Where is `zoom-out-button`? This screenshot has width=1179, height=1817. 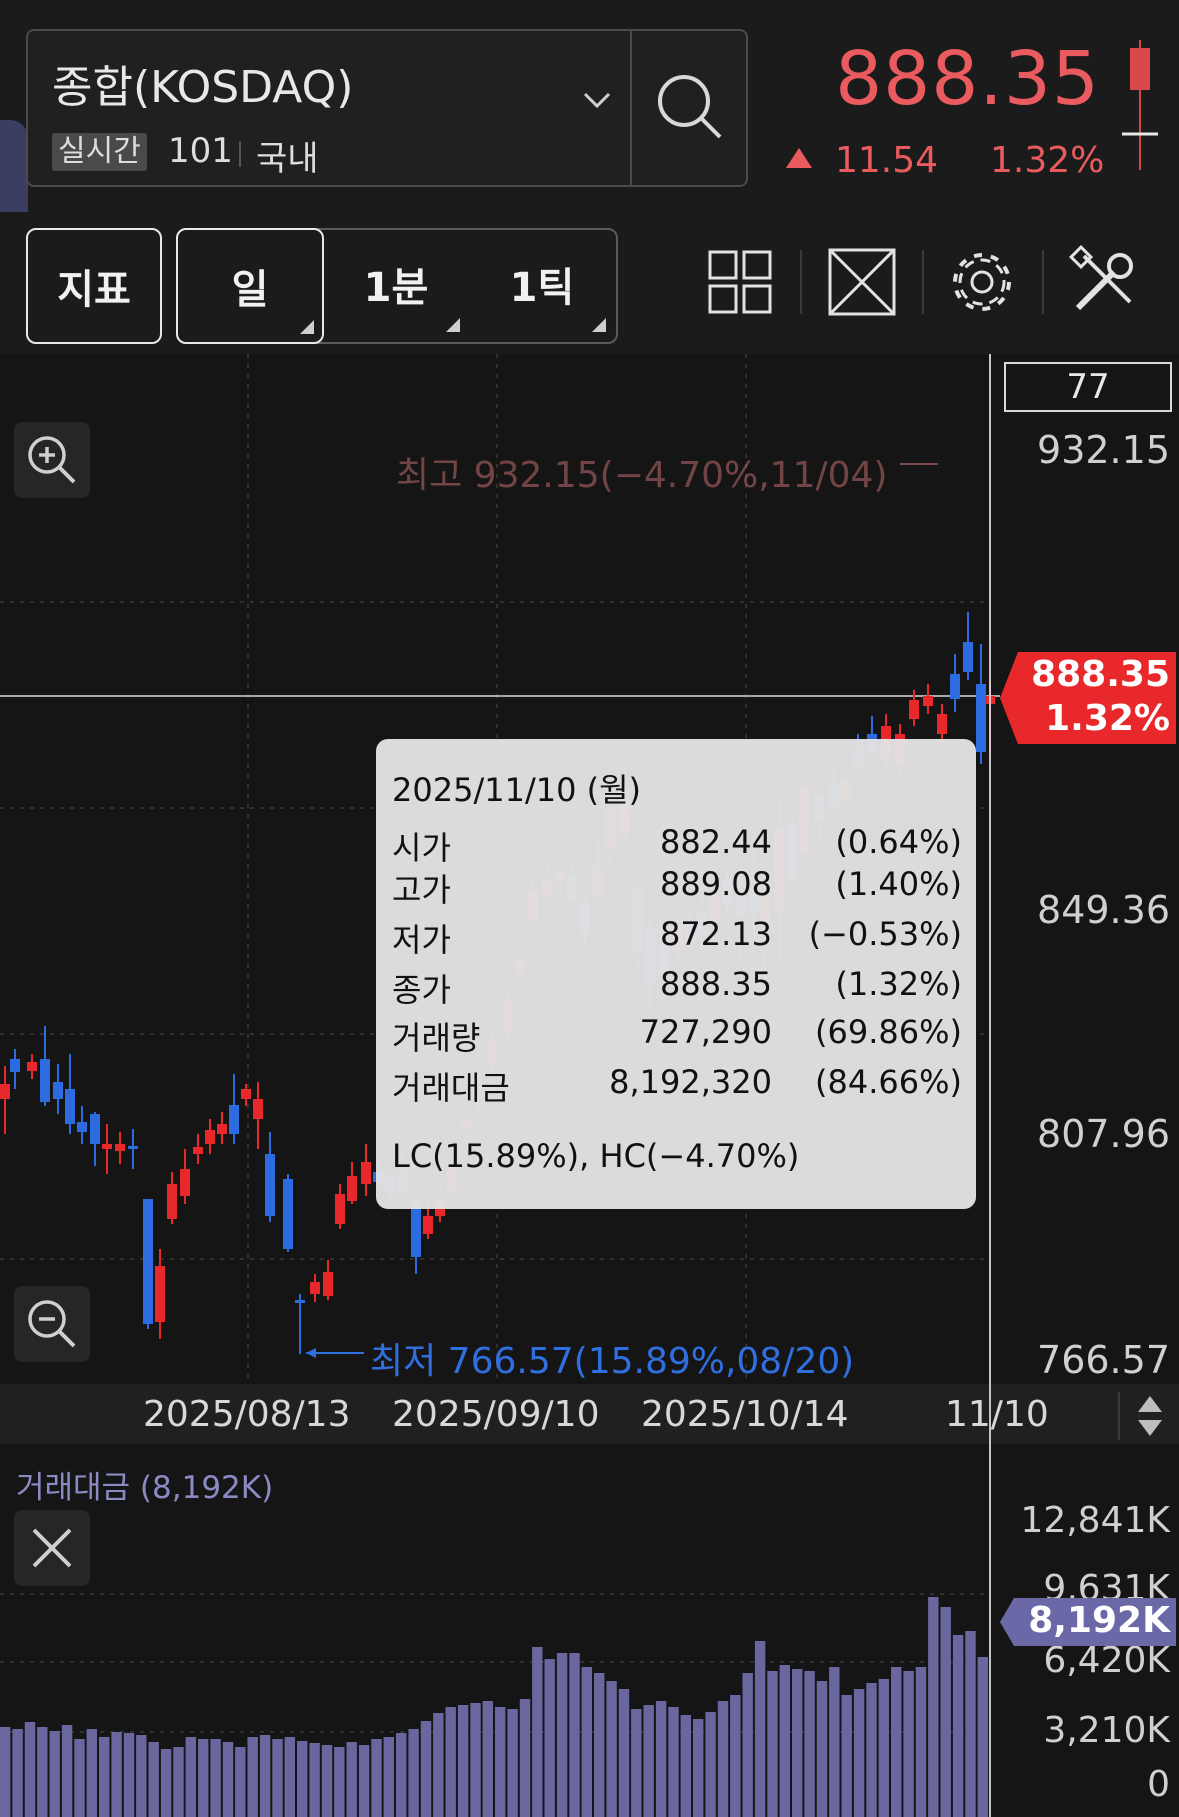
zoom-out-button is located at coordinates (52, 1324).